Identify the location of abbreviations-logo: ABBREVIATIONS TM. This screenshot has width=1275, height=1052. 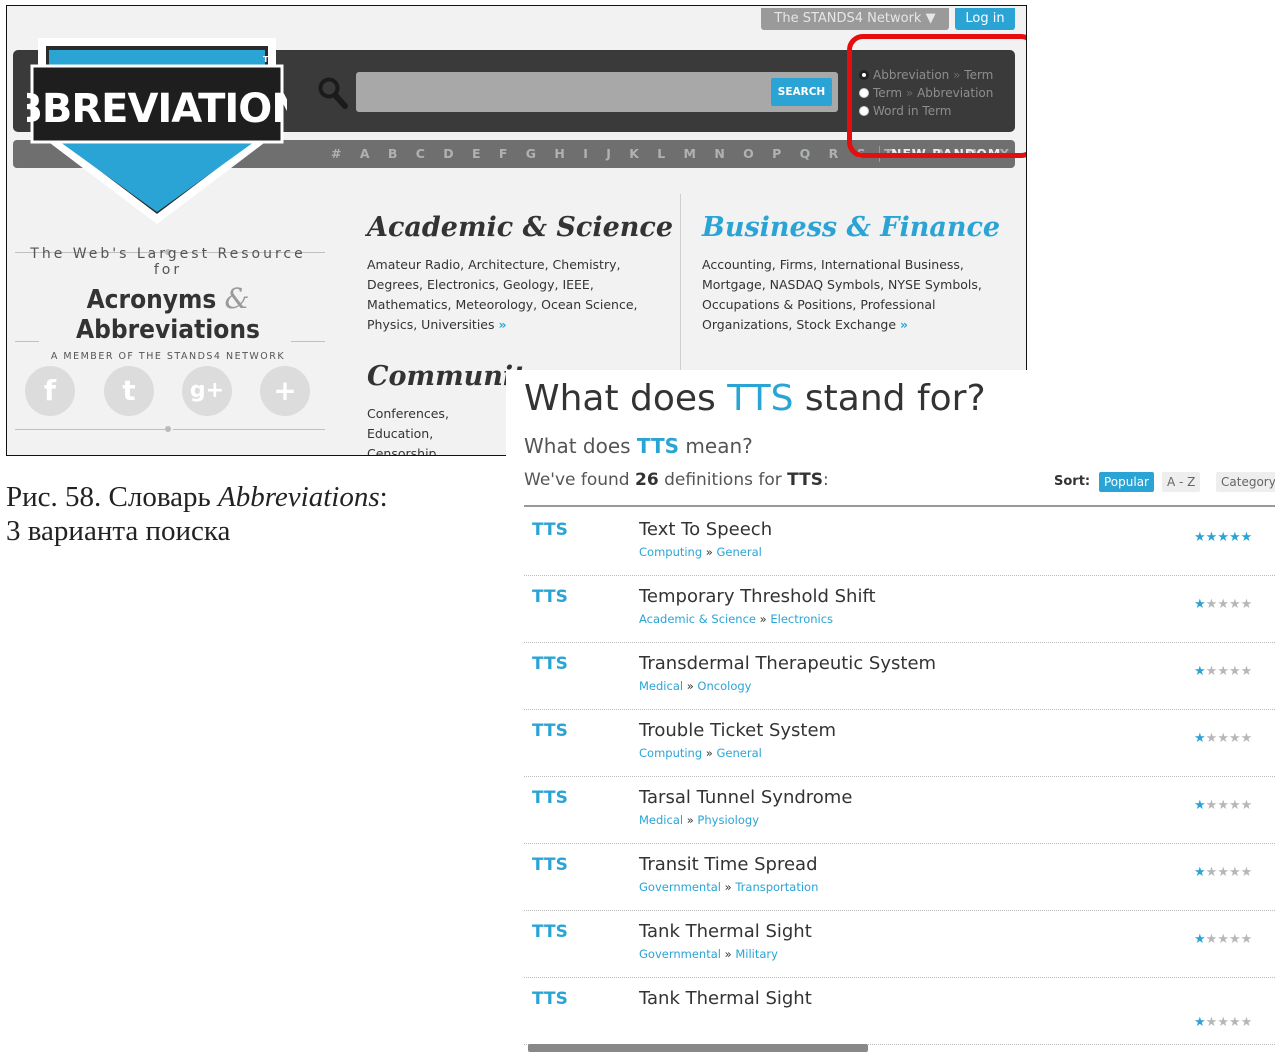
(157, 124).